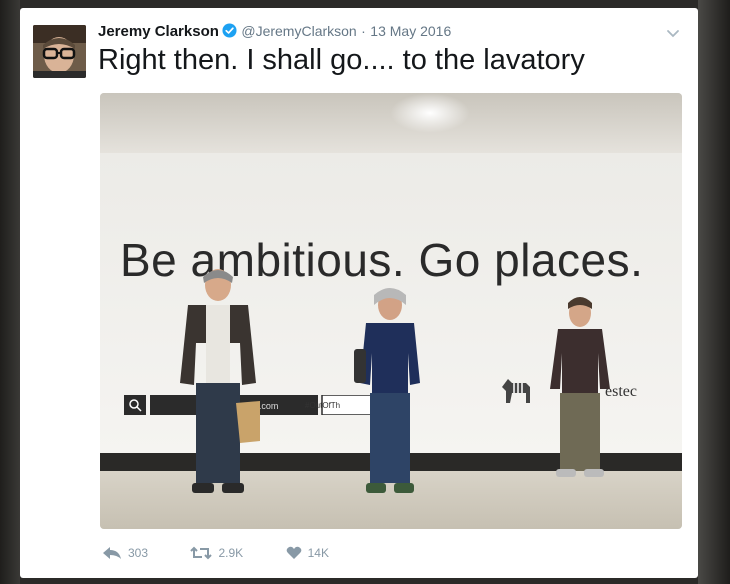  I want to click on video-frame-left, so click(10, 292).